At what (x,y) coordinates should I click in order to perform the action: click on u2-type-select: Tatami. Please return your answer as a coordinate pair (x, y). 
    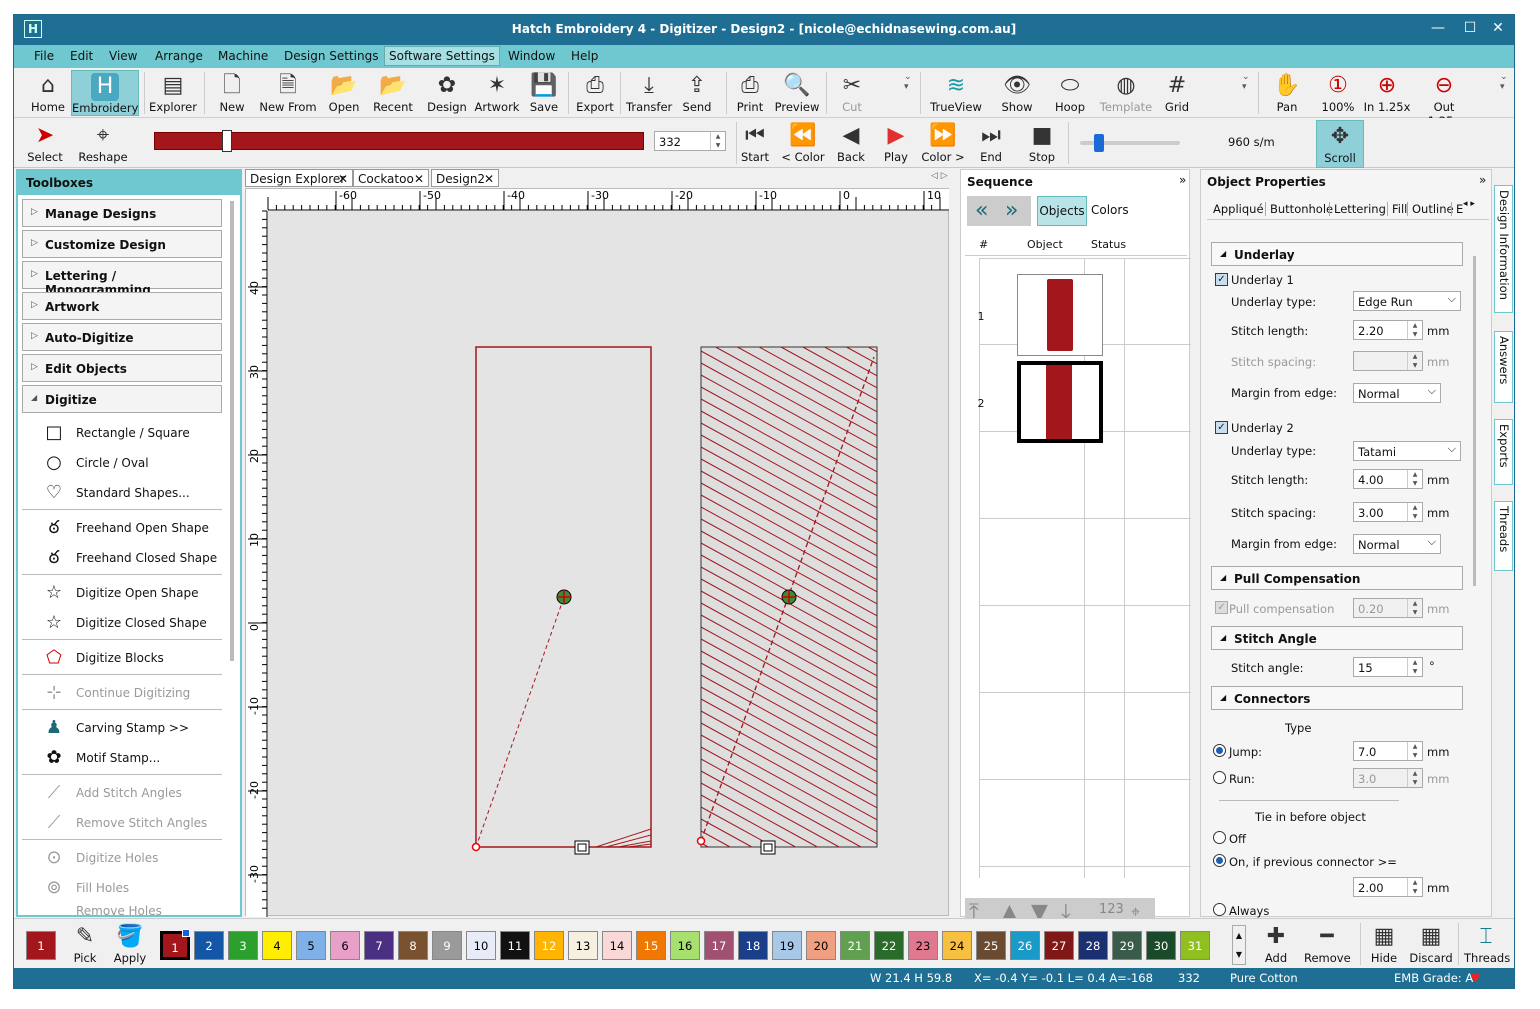
    Looking at the image, I should click on (1407, 451).